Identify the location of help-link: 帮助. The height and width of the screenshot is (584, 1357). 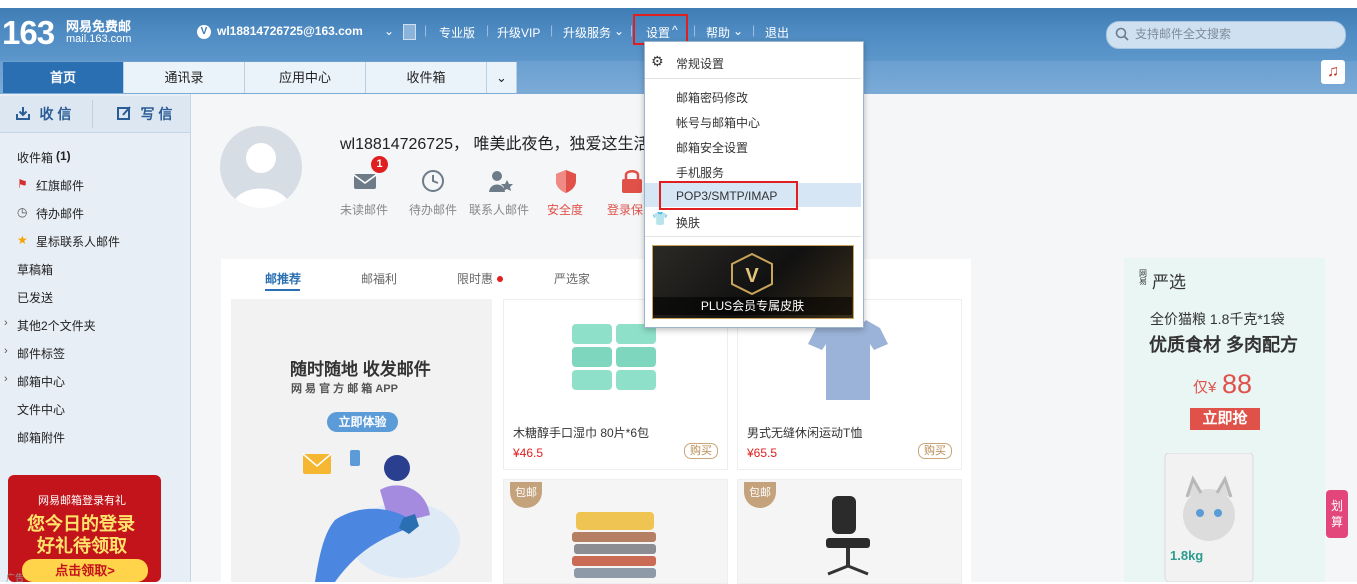
(718, 32).